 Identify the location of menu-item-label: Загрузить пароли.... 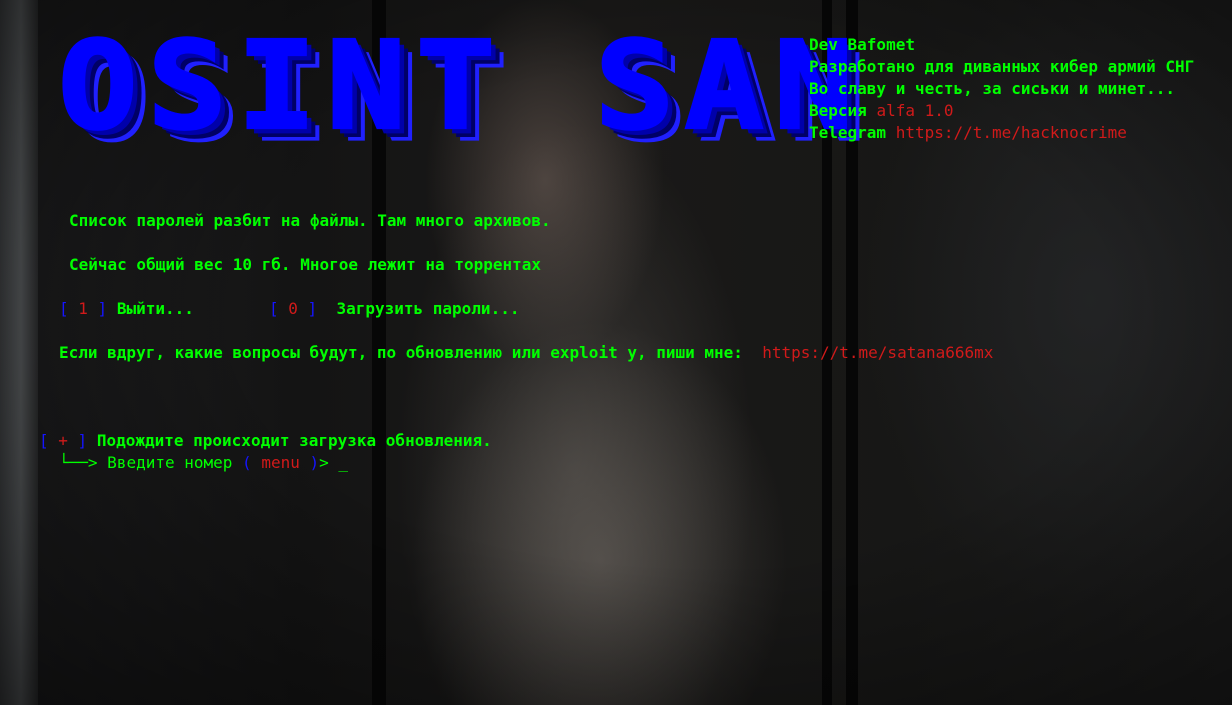
(428, 308).